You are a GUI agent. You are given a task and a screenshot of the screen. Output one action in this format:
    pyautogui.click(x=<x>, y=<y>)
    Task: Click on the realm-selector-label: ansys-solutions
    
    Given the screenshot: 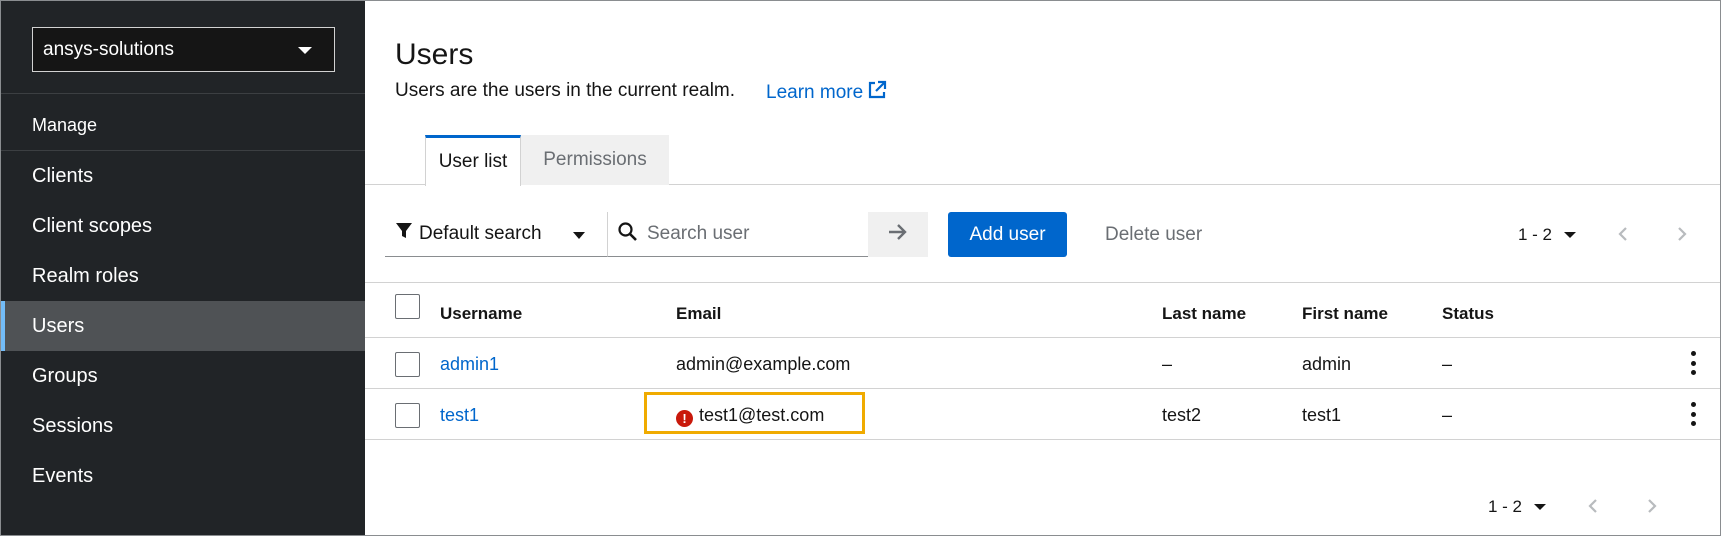 What is the action you would take?
    pyautogui.click(x=108, y=49)
    